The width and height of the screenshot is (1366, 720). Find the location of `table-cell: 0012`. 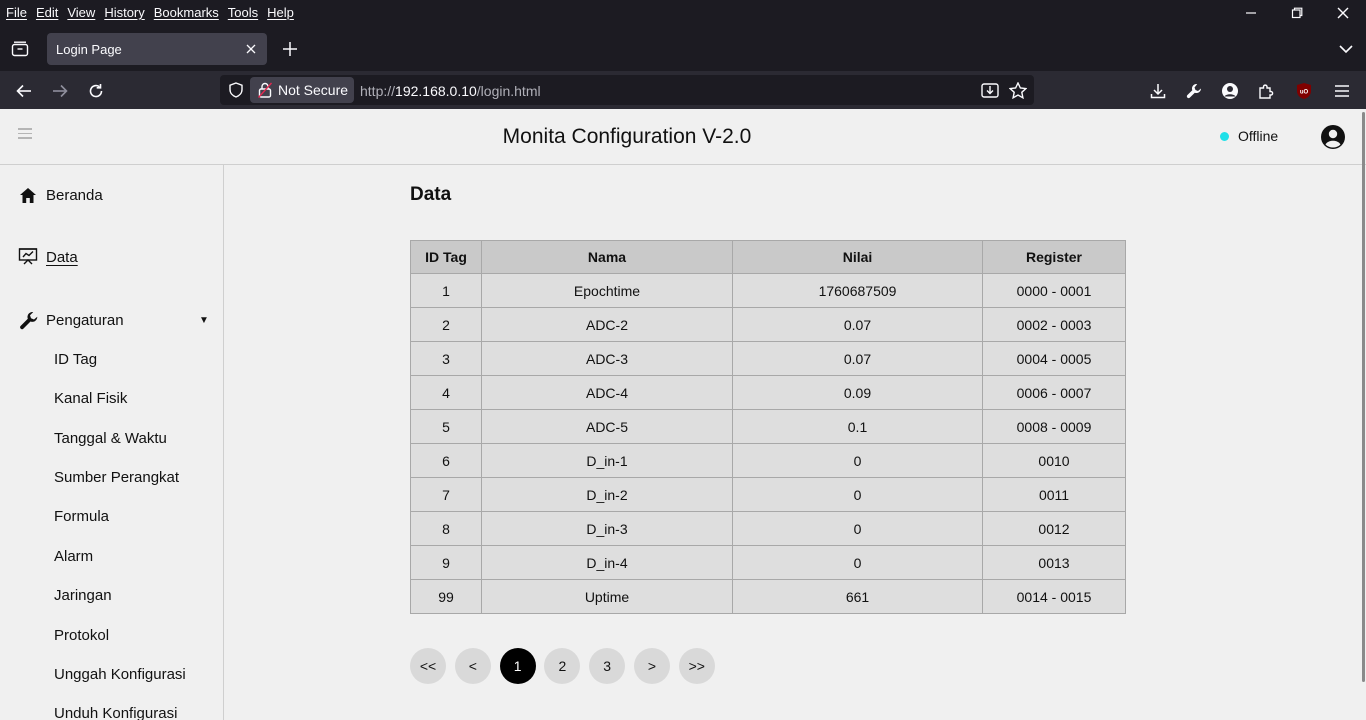

table-cell: 0012 is located at coordinates (1054, 528).